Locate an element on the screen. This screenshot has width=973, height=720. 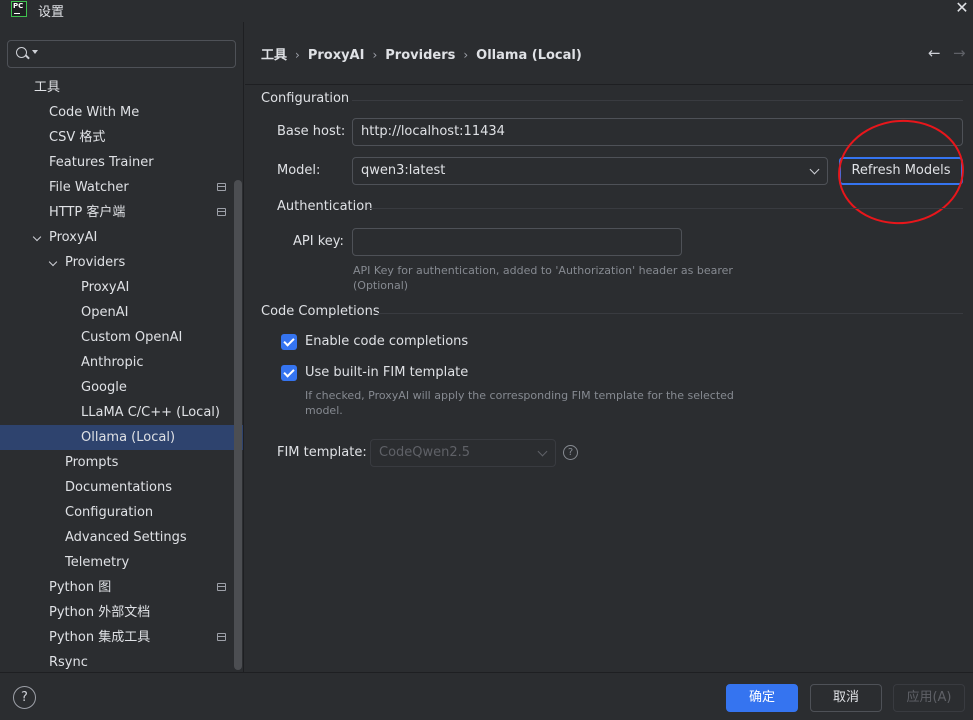
use-builtin-fim-checkbox is located at coordinates (289, 373).